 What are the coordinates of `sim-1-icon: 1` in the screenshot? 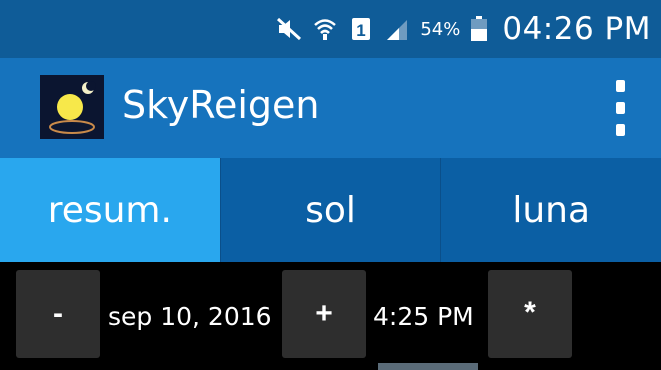 It's located at (361, 29).